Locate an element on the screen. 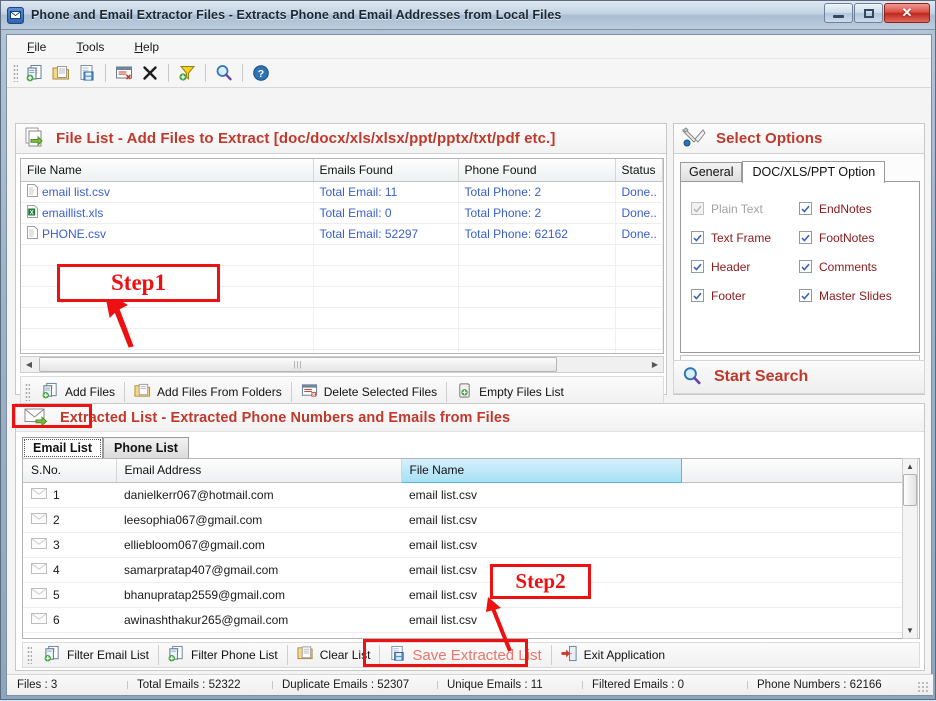 Image resolution: width=936 pixels, height=701 pixels. delete-selected-files-label: Delete Selected Files is located at coordinates (380, 392).